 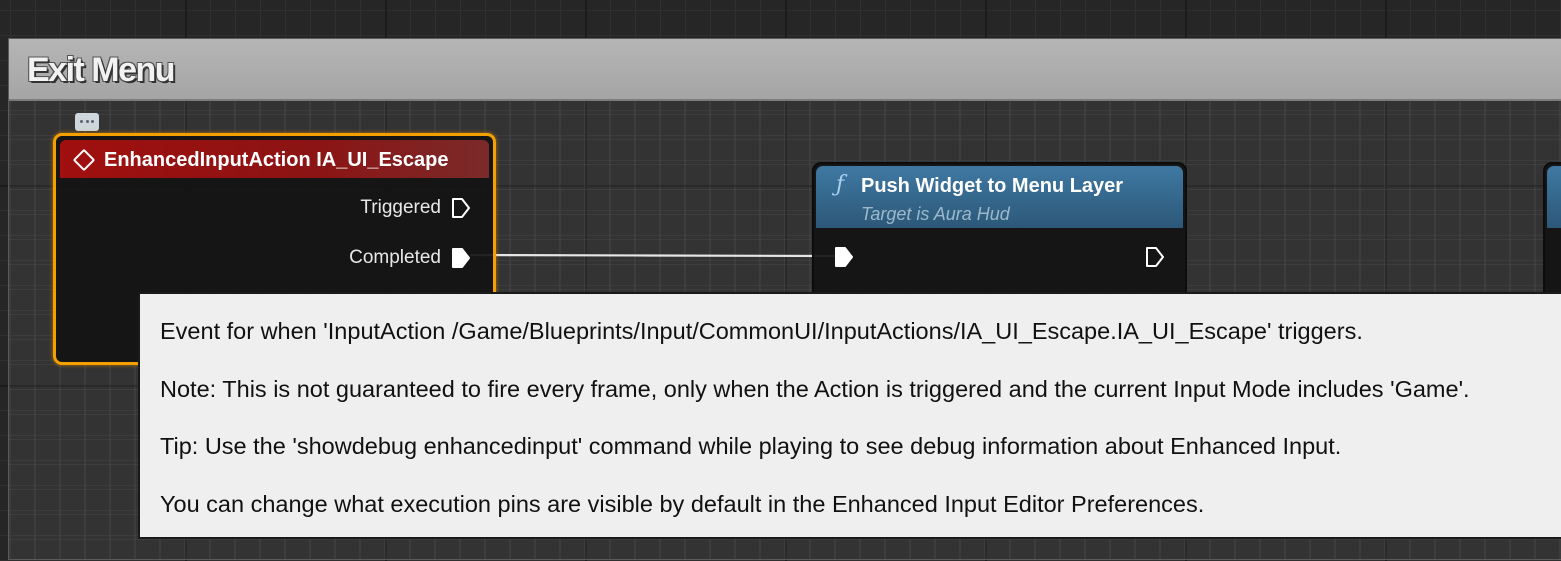 I want to click on exec-pin-hollow-icon, so click(x=461, y=208).